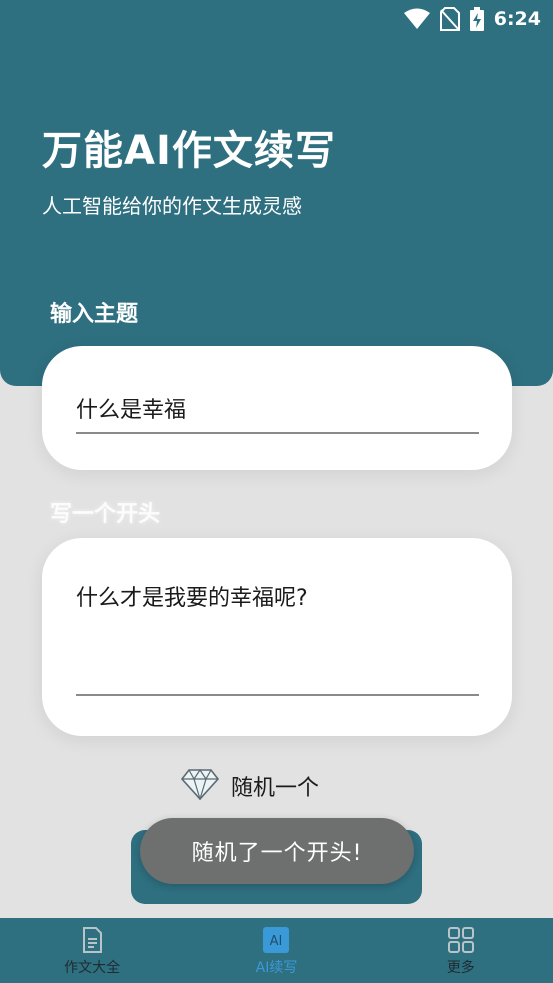 The width and height of the screenshot is (553, 983). What do you see at coordinates (460, 968) in the screenshot?
I see `nav-label-more: 更多` at bounding box center [460, 968].